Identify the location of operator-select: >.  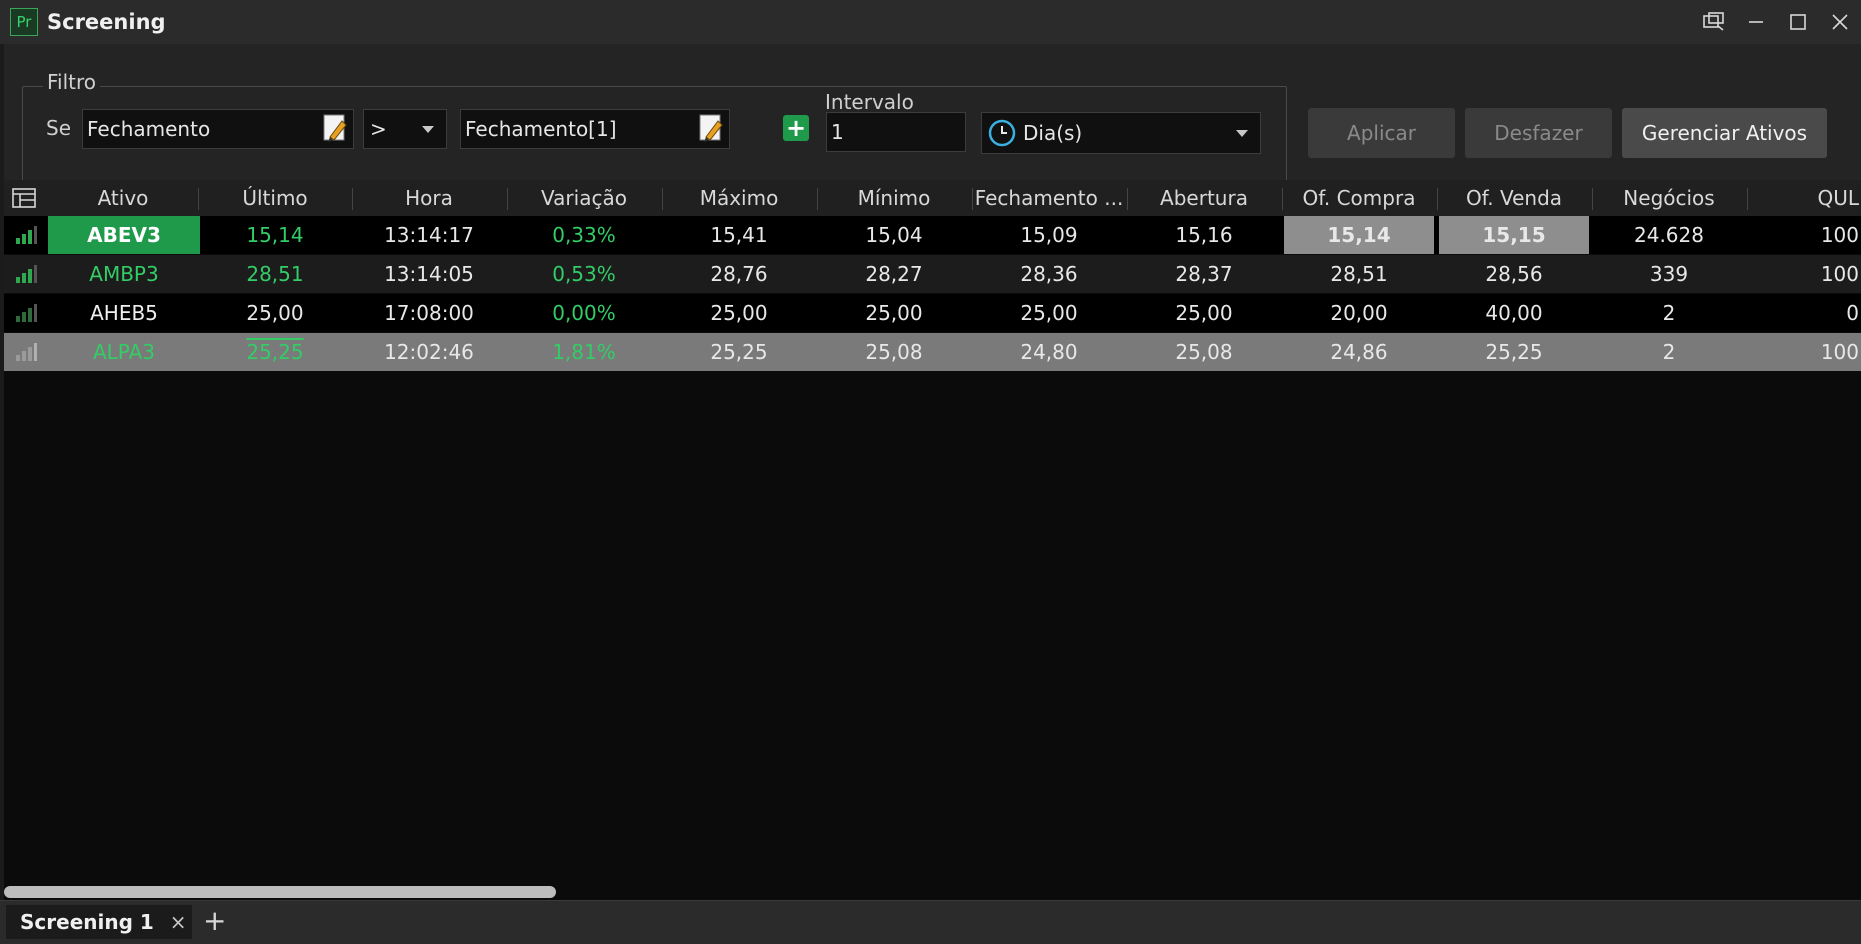
(405, 129).